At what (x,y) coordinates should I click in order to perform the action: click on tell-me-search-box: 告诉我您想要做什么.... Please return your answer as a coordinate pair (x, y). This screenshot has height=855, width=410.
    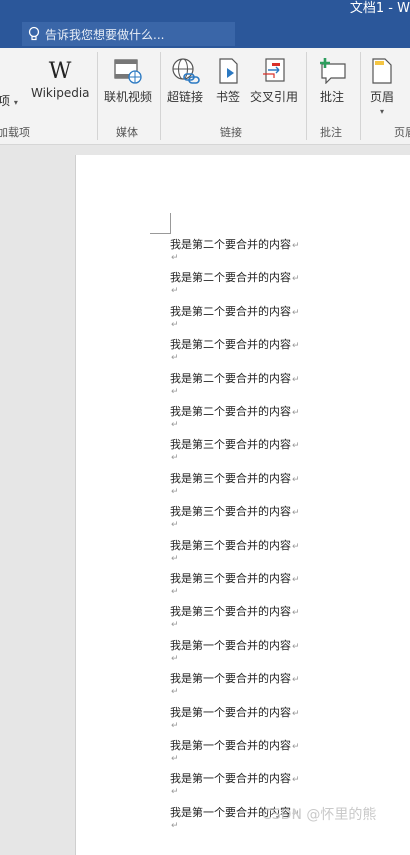
    Looking at the image, I should click on (128, 34).